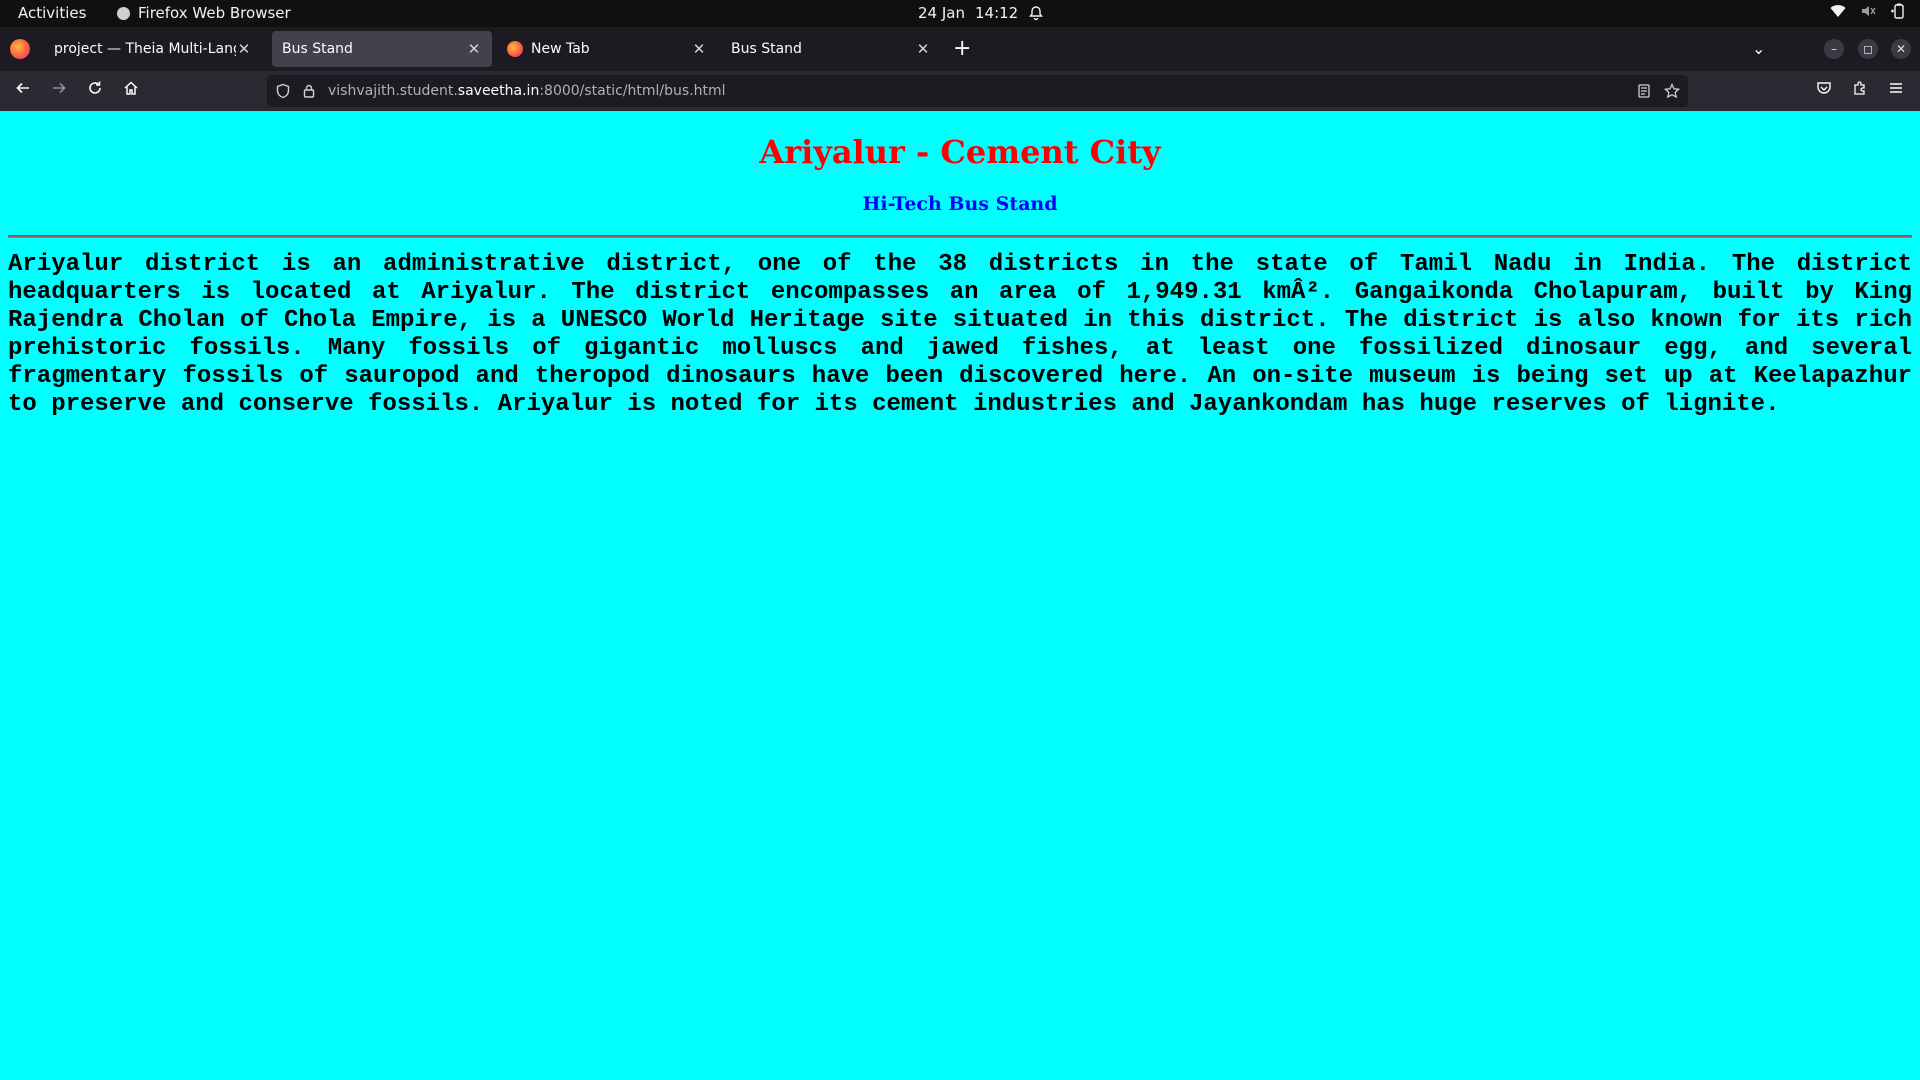 The width and height of the screenshot is (1920, 1080). What do you see at coordinates (309, 91) in the screenshot?
I see `lock-icon` at bounding box center [309, 91].